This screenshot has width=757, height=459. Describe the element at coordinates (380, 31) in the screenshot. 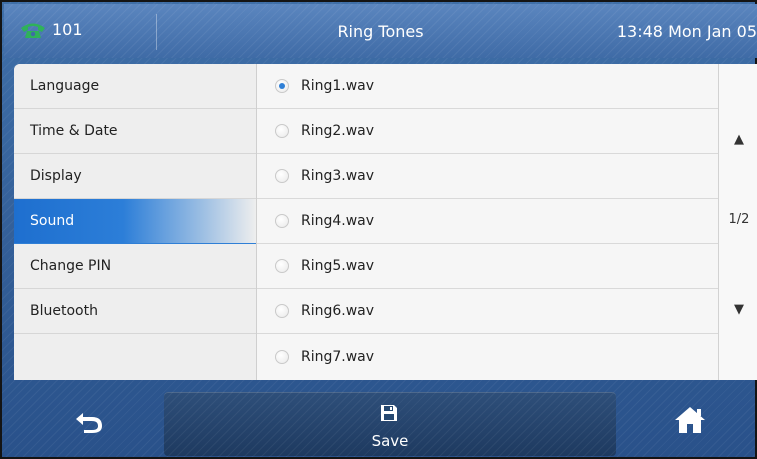

I see `top-status-bar: 101 Ring Tones 13:48 Mon Jan 05` at that location.